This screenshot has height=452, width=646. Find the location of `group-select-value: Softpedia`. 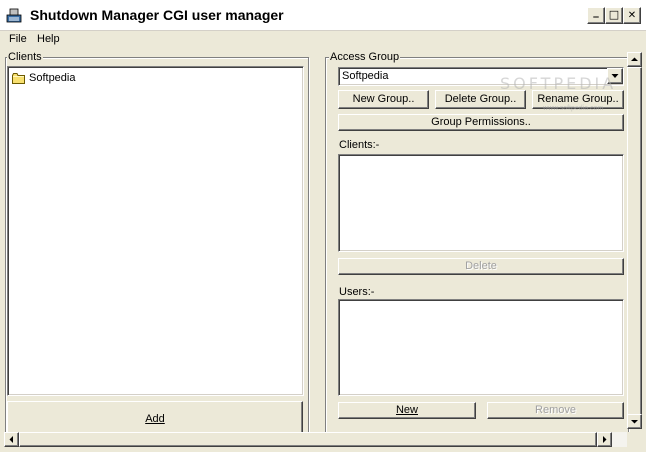

group-select-value: Softpedia is located at coordinates (365, 76).